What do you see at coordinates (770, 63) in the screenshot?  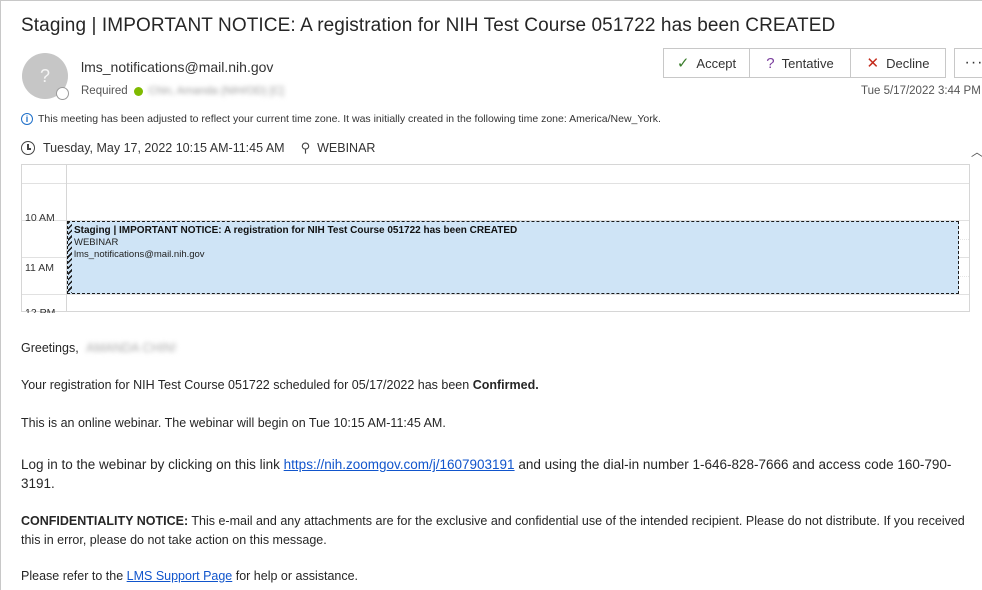 I see `question-mark-icon: ?` at bounding box center [770, 63].